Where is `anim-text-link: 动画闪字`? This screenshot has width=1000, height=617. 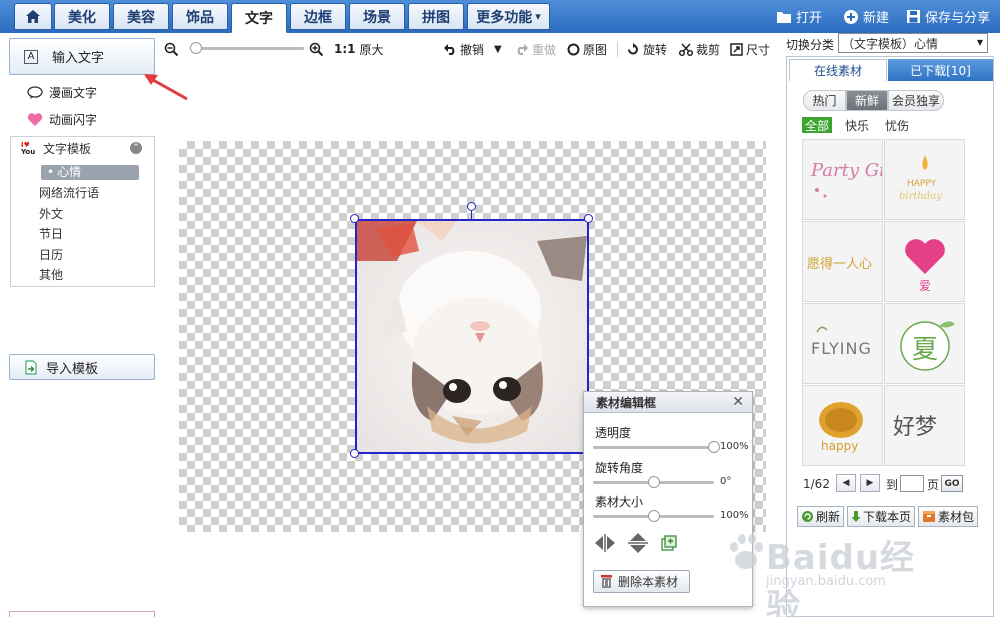 anim-text-link: 动画闪字 is located at coordinates (62, 119).